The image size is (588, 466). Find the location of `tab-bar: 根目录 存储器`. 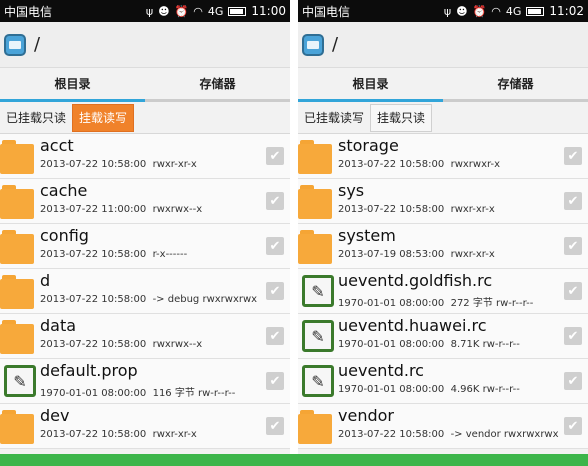

tab-bar: 根目录 存储器 is located at coordinates (145, 85).